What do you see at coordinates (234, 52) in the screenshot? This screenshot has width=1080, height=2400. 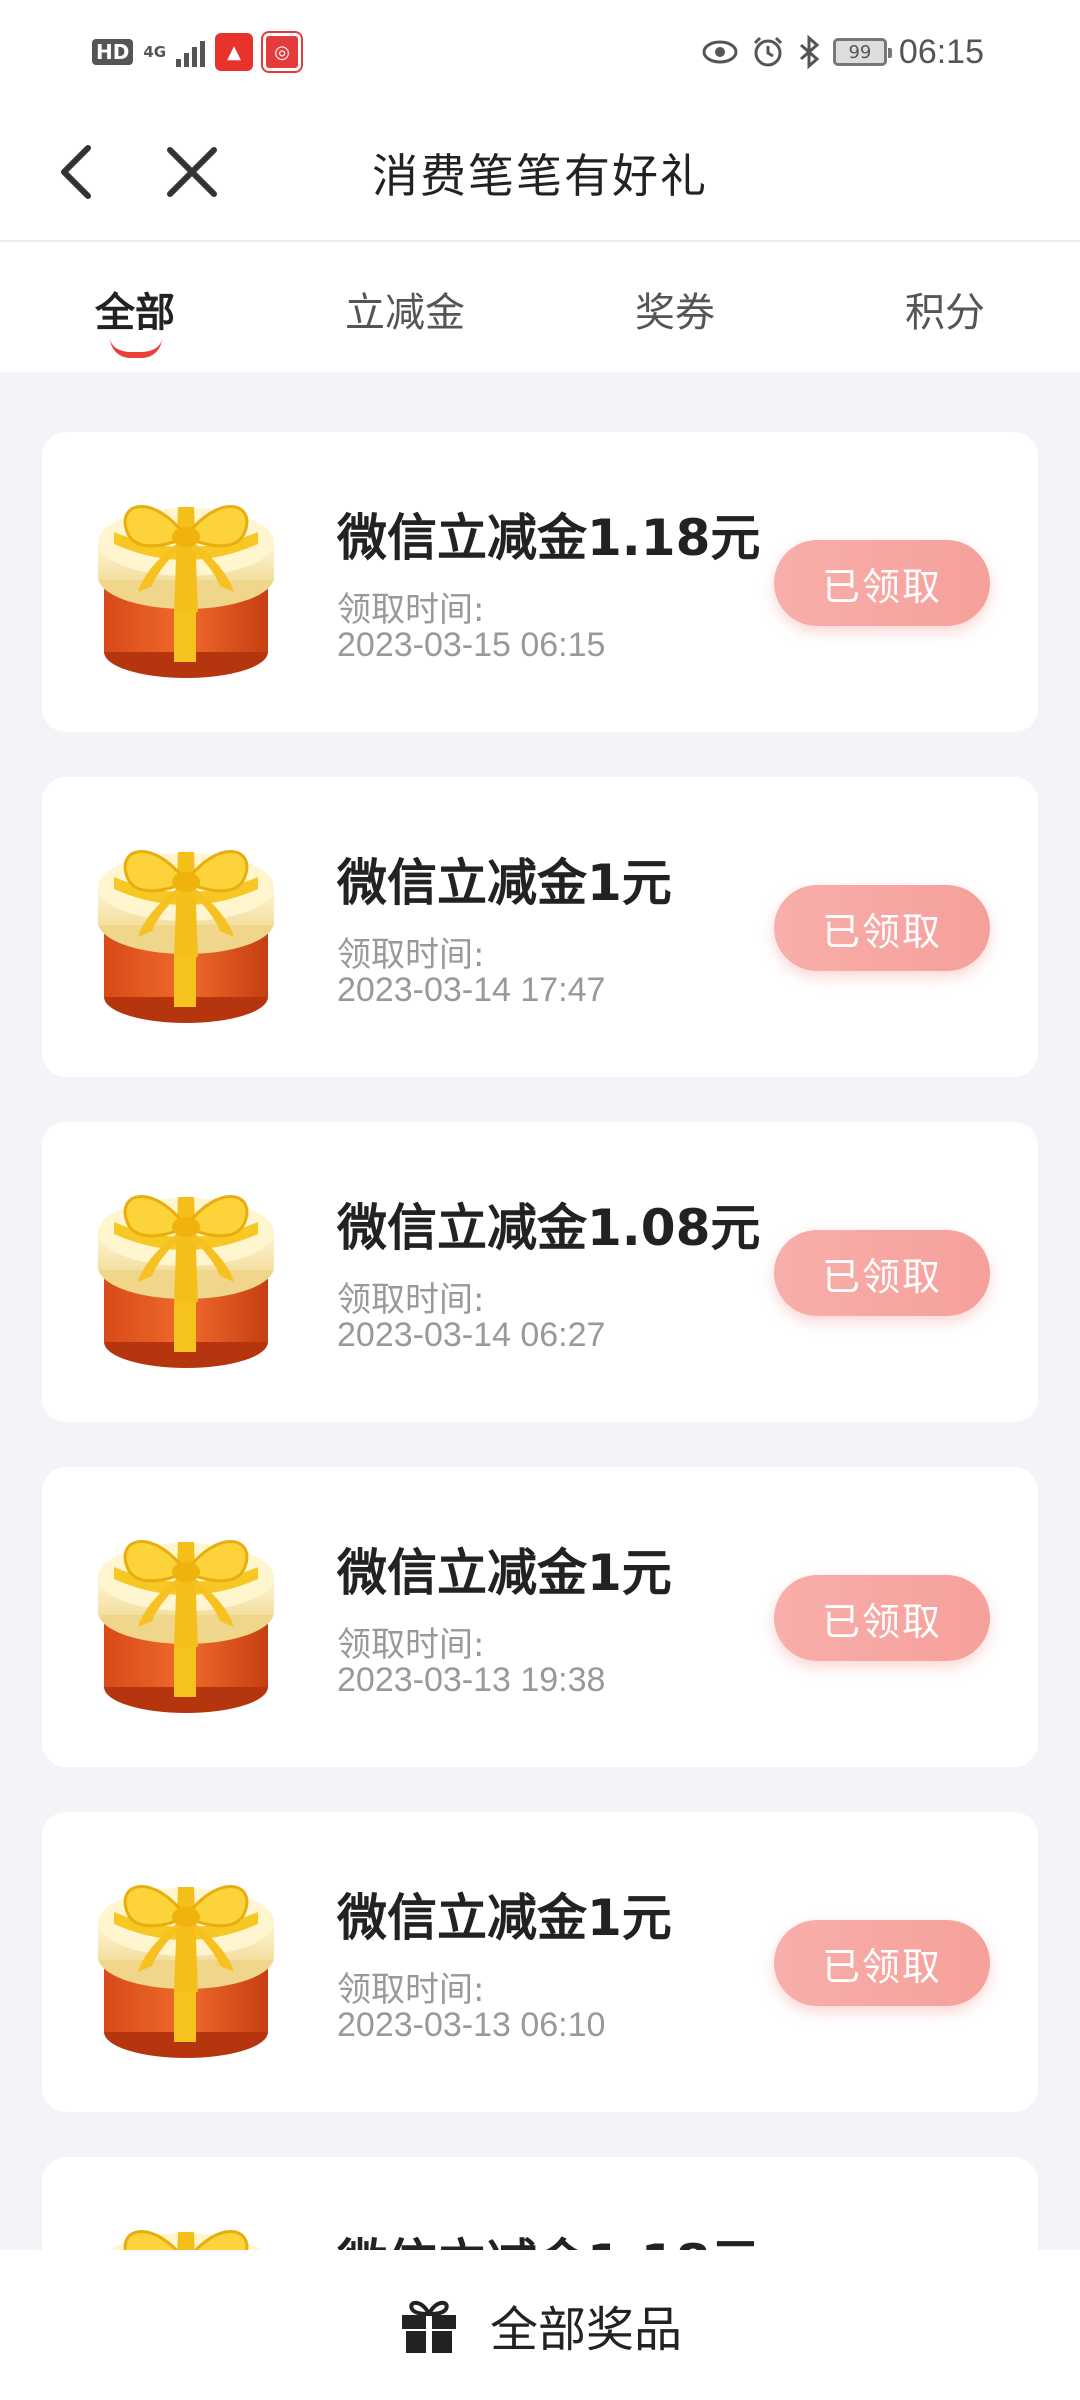 I see `app-notification-icon: ▲` at bounding box center [234, 52].